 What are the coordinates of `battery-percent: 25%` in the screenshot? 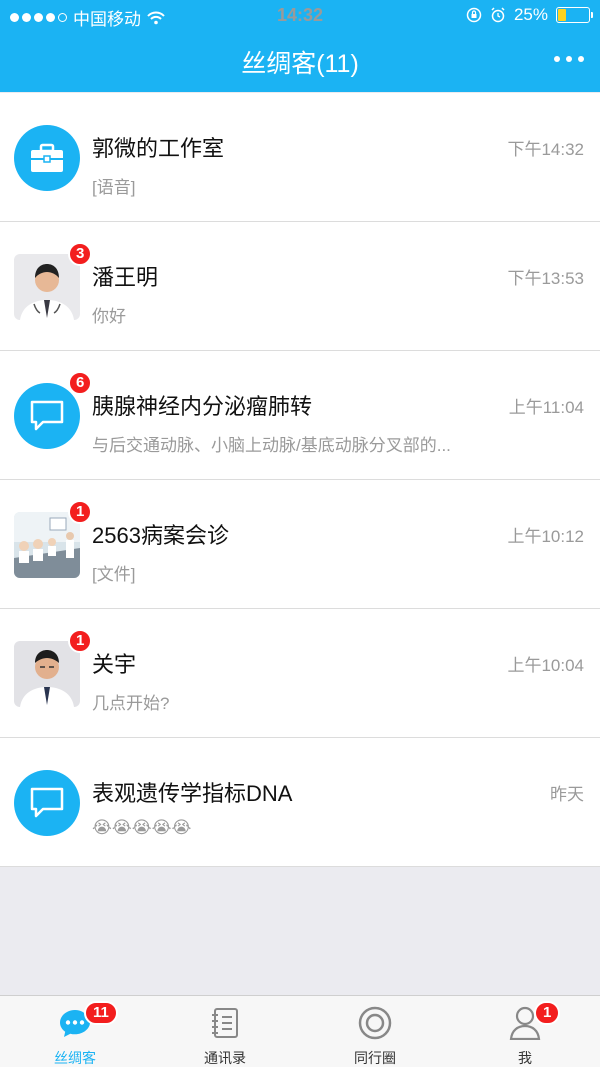 It's located at (530, 14).